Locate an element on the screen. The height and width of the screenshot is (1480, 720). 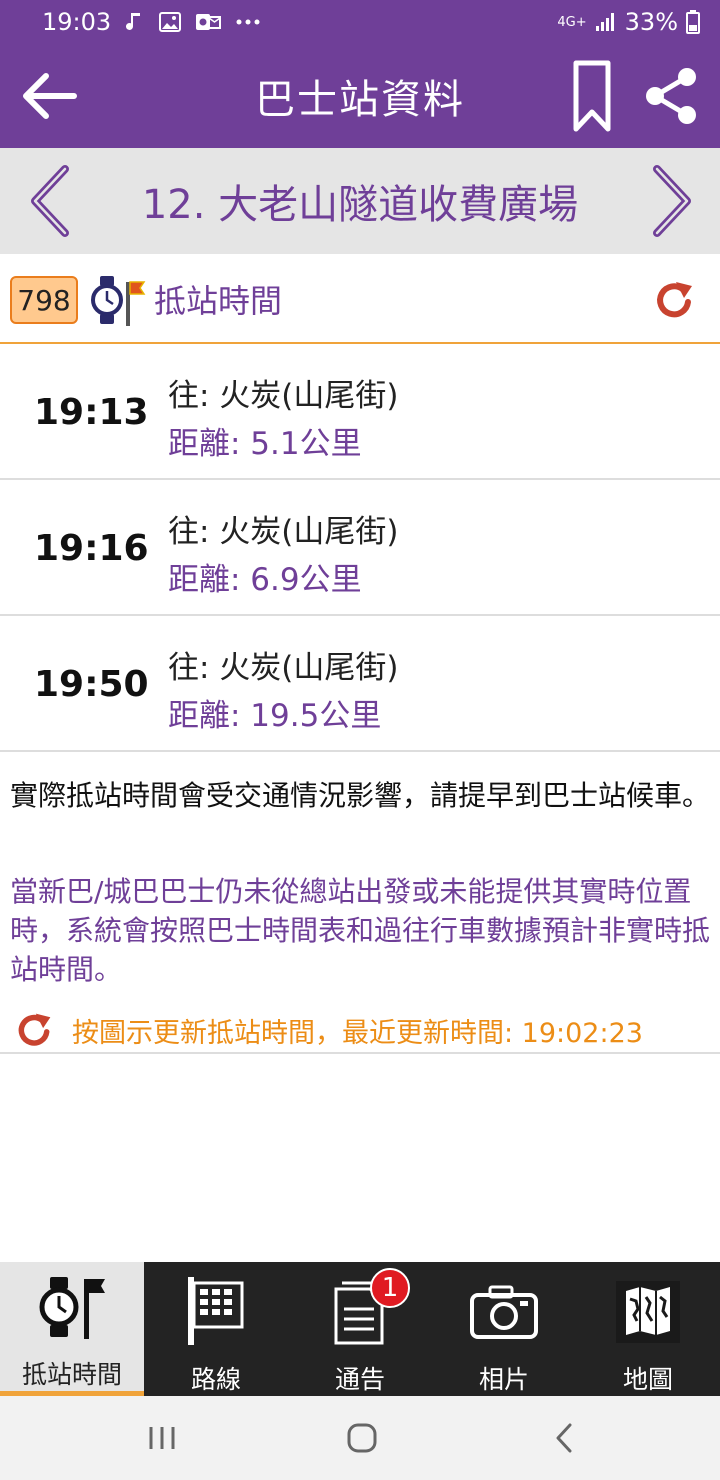
route-number-badge: 798 is located at coordinates (44, 300).